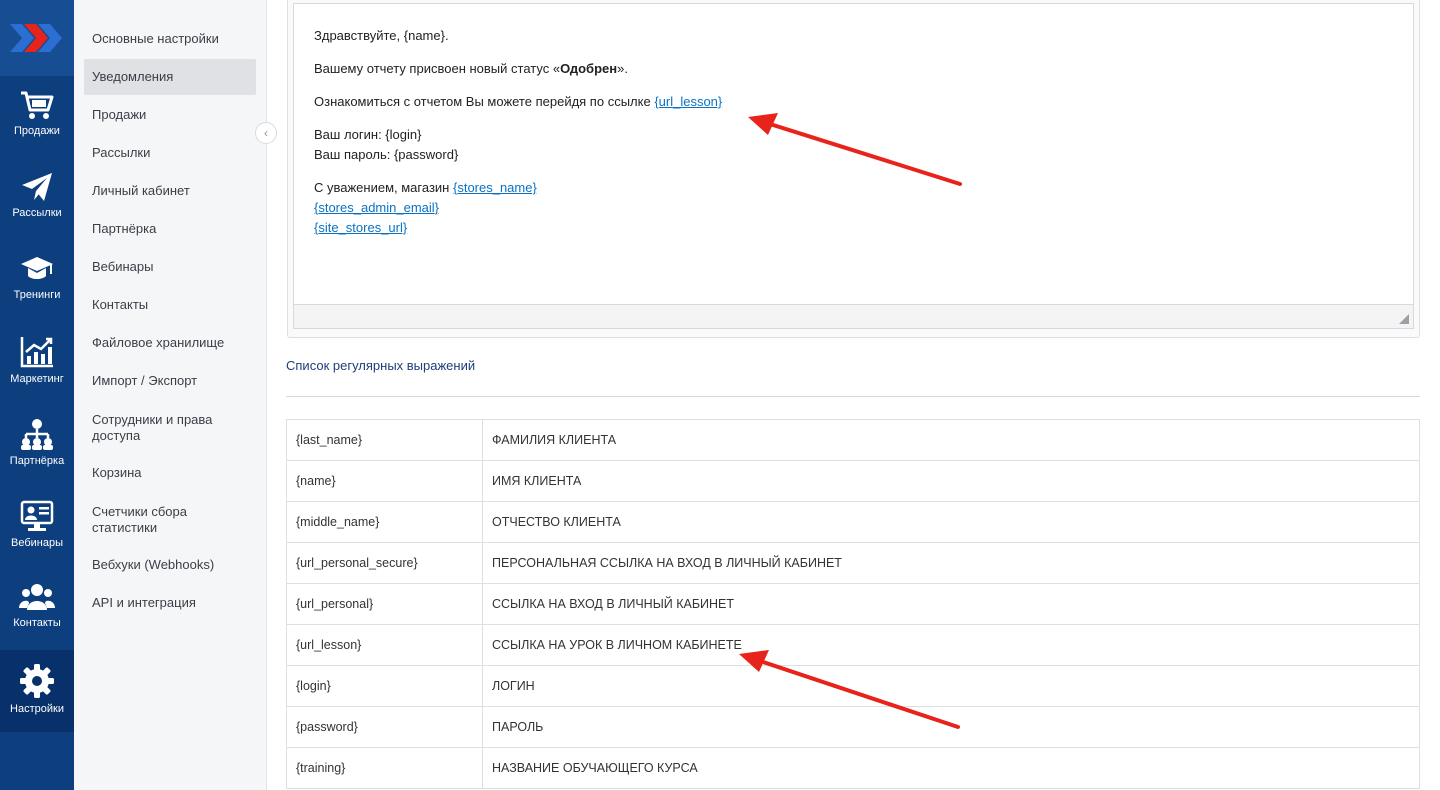 This screenshot has width=1440, height=790. I want to click on rail-item-mailings: Рассылки, so click(37, 199).